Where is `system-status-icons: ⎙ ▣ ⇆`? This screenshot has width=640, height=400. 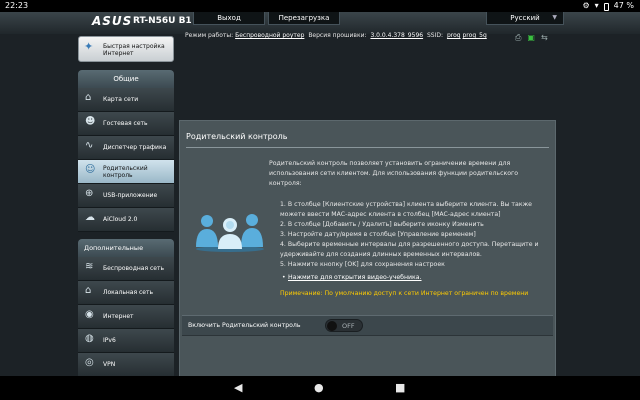 system-status-icons: ⎙ ▣ ⇆ is located at coordinates (531, 38).